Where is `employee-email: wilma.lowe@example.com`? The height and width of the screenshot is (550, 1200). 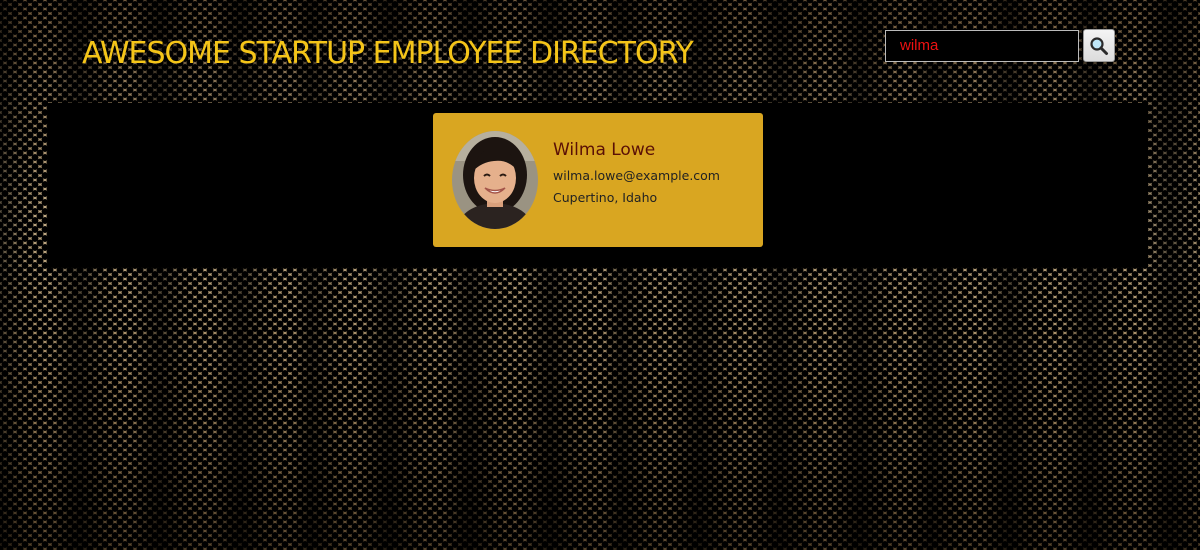 employee-email: wilma.lowe@example.com is located at coordinates (636, 175).